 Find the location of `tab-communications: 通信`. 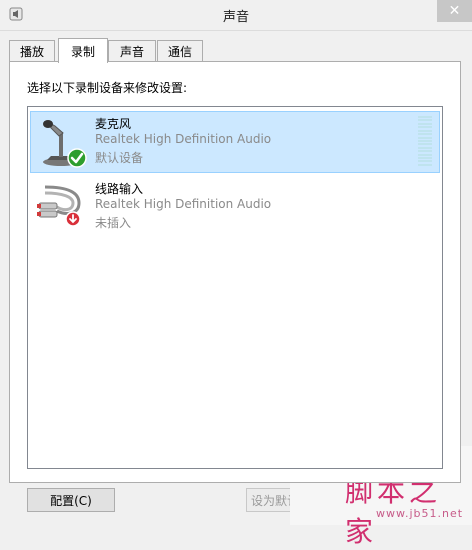

tab-communications: 通信 is located at coordinates (180, 50).